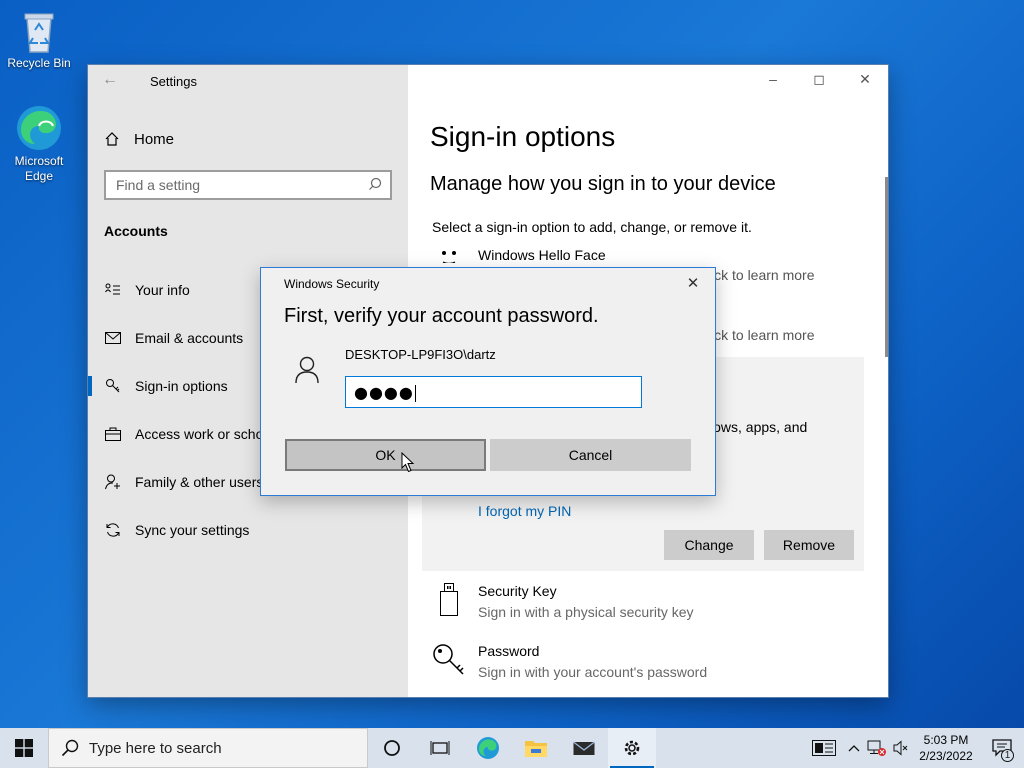  Describe the element at coordinates (173, 81) in the screenshot. I see `window-title: Settings` at that location.